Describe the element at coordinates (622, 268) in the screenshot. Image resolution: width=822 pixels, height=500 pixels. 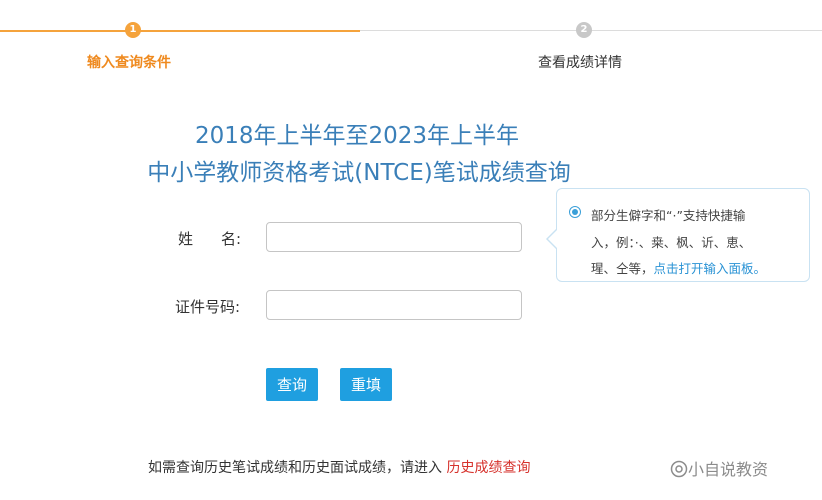
I see `tooltip-text-line-3-prefix: 瑆、仝等，` at that location.